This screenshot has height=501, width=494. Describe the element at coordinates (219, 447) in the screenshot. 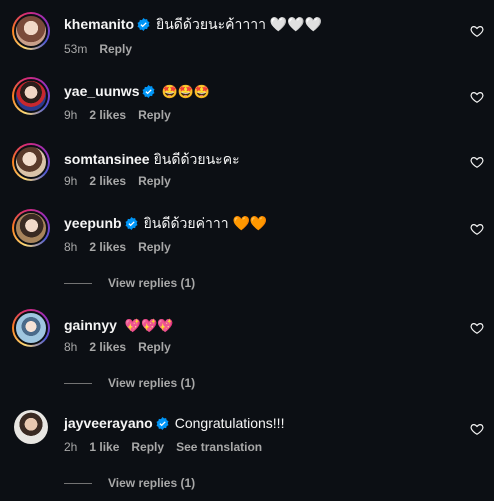

I see `see-translation-button: See translation` at that location.